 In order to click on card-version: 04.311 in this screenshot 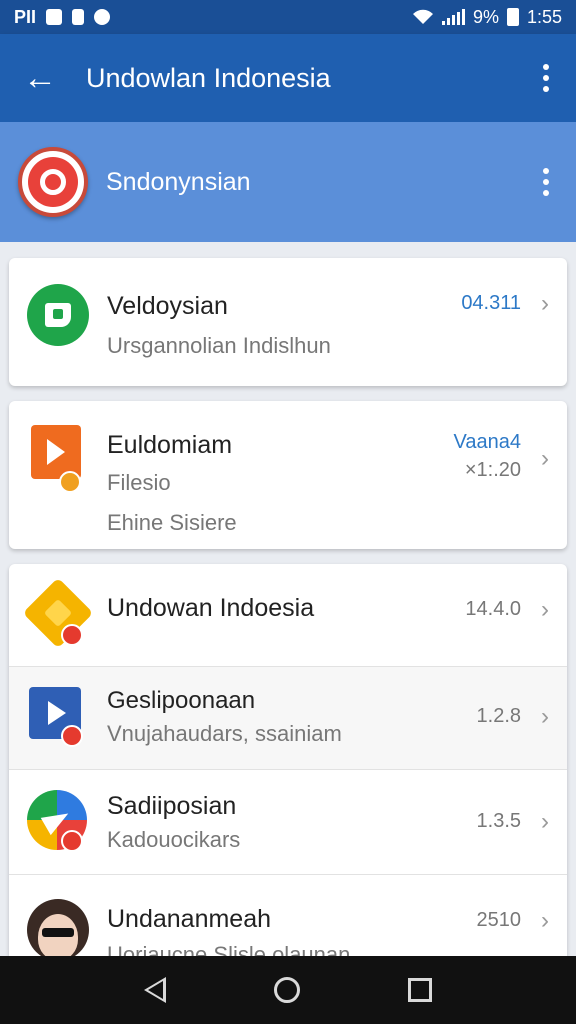, I will do `click(491, 303)`.